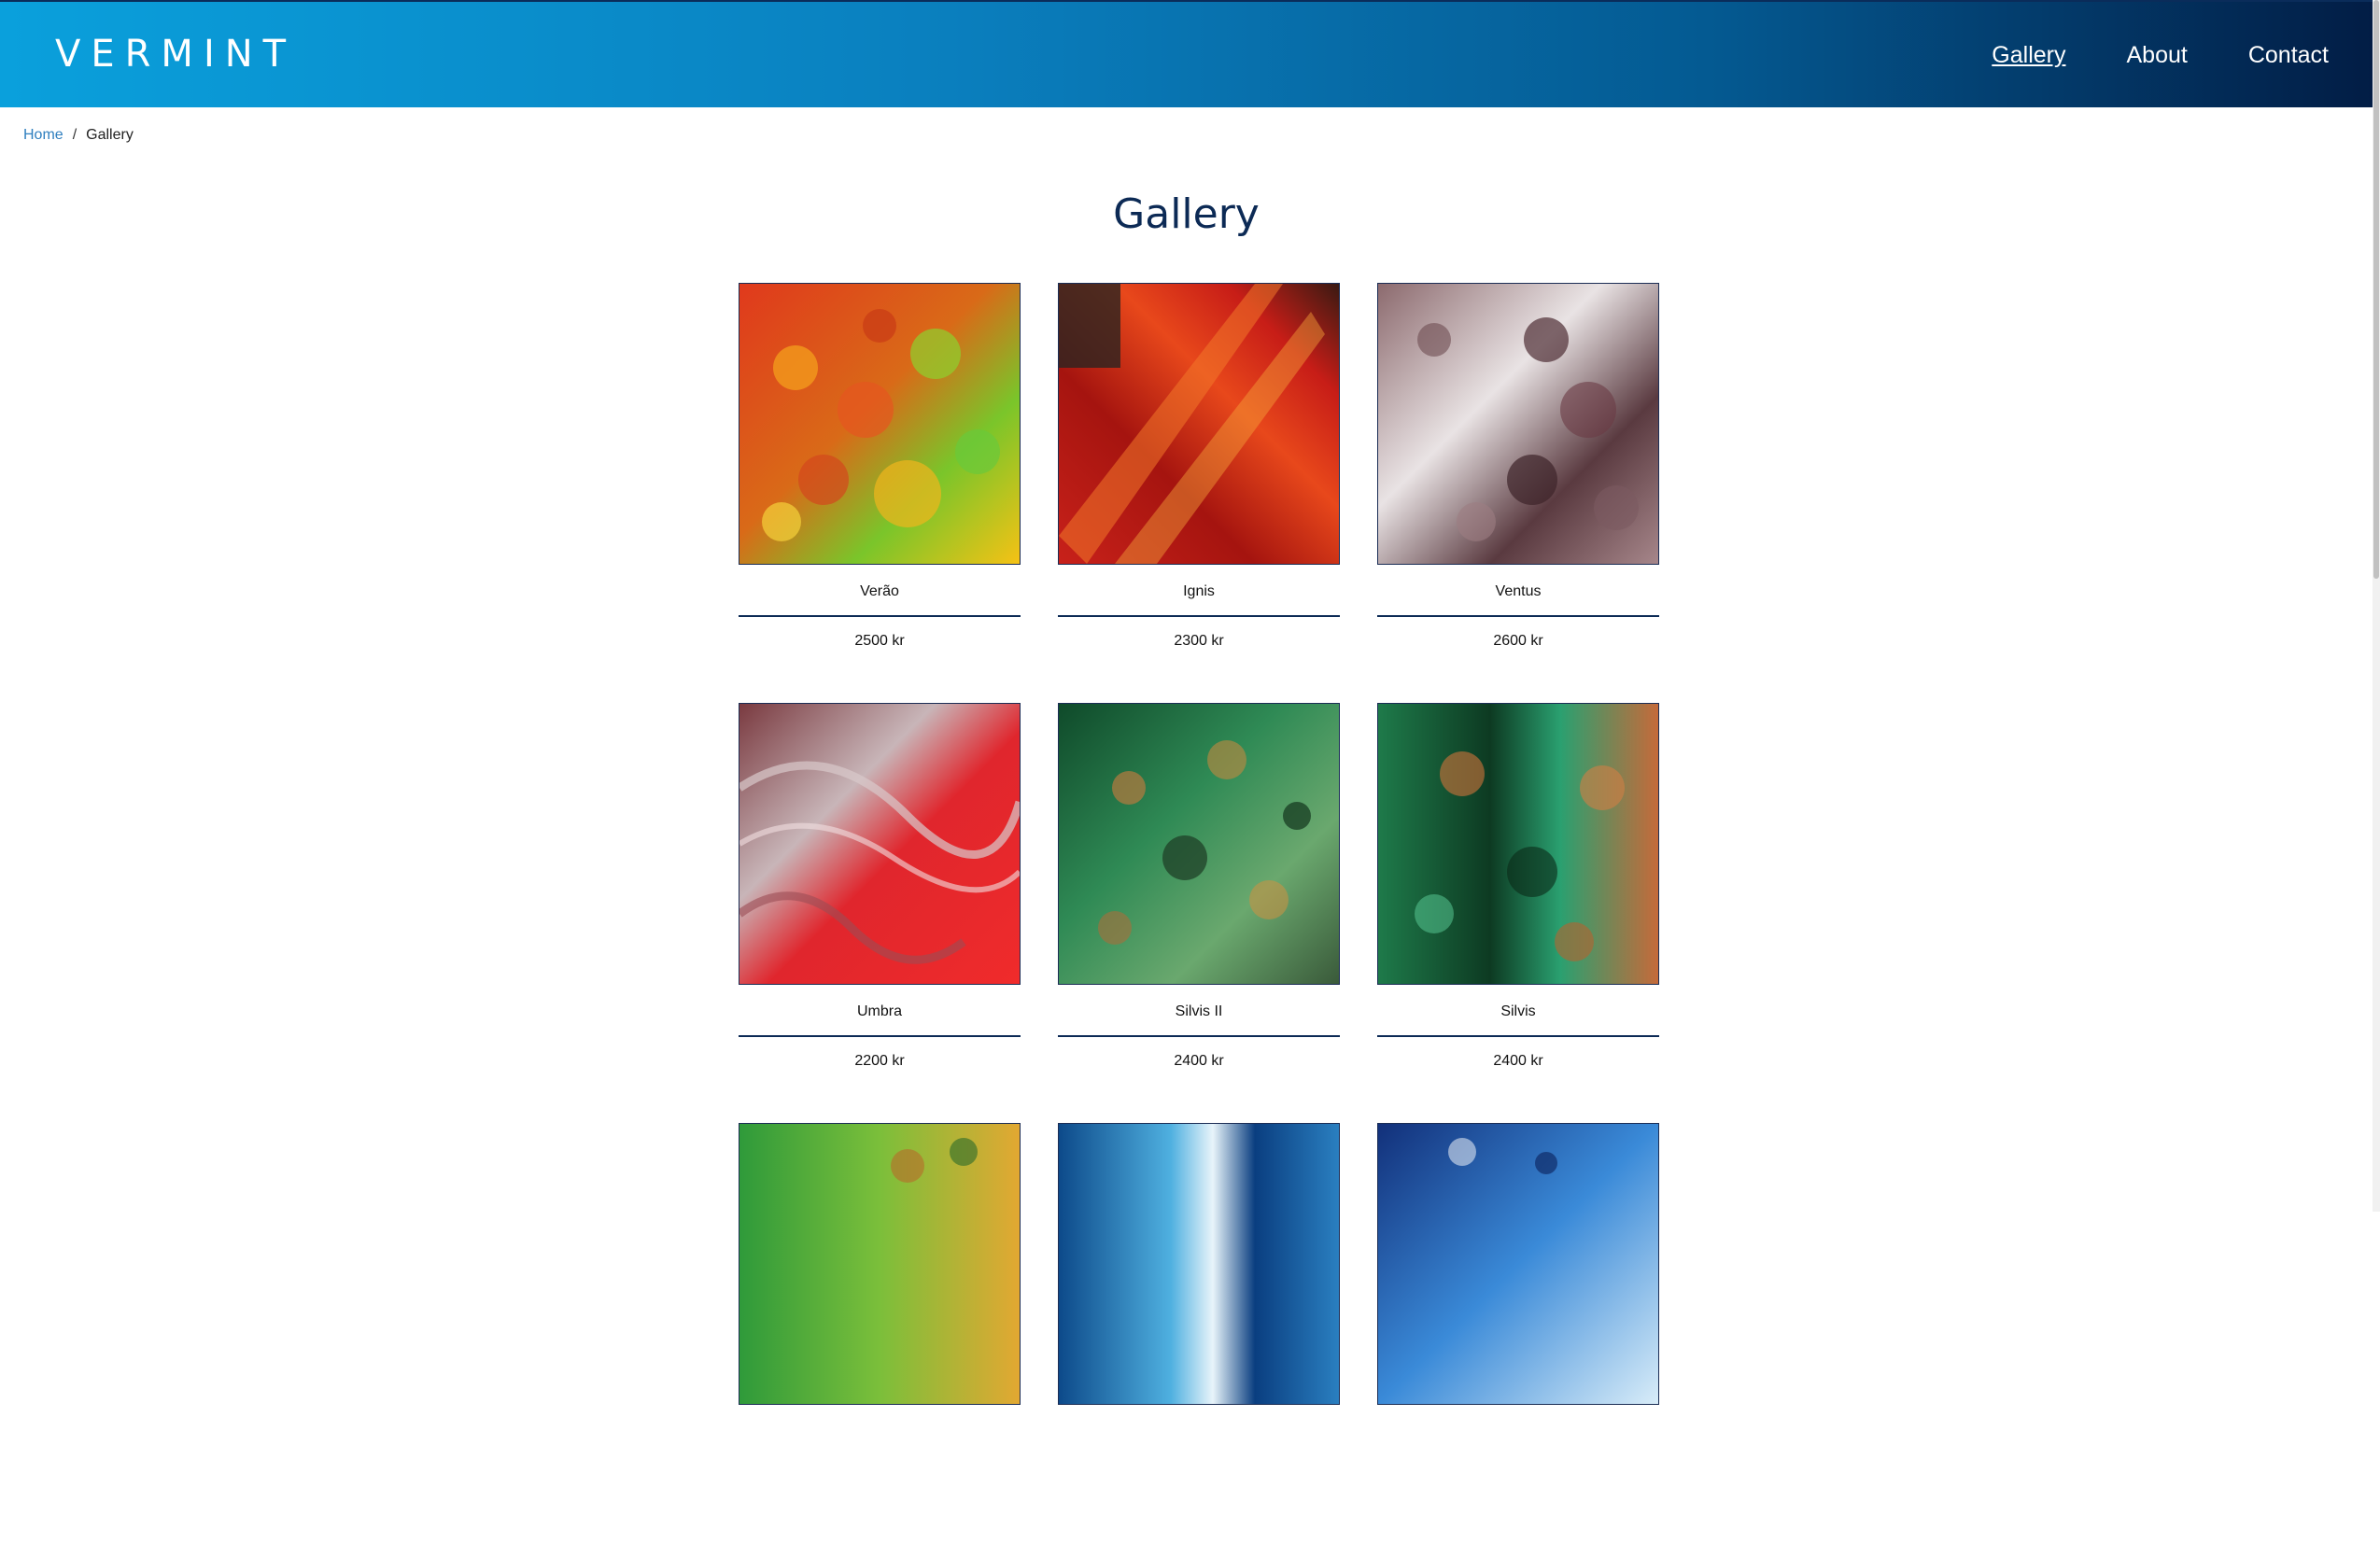  I want to click on artwork-title: Silvis, so click(1518, 1012).